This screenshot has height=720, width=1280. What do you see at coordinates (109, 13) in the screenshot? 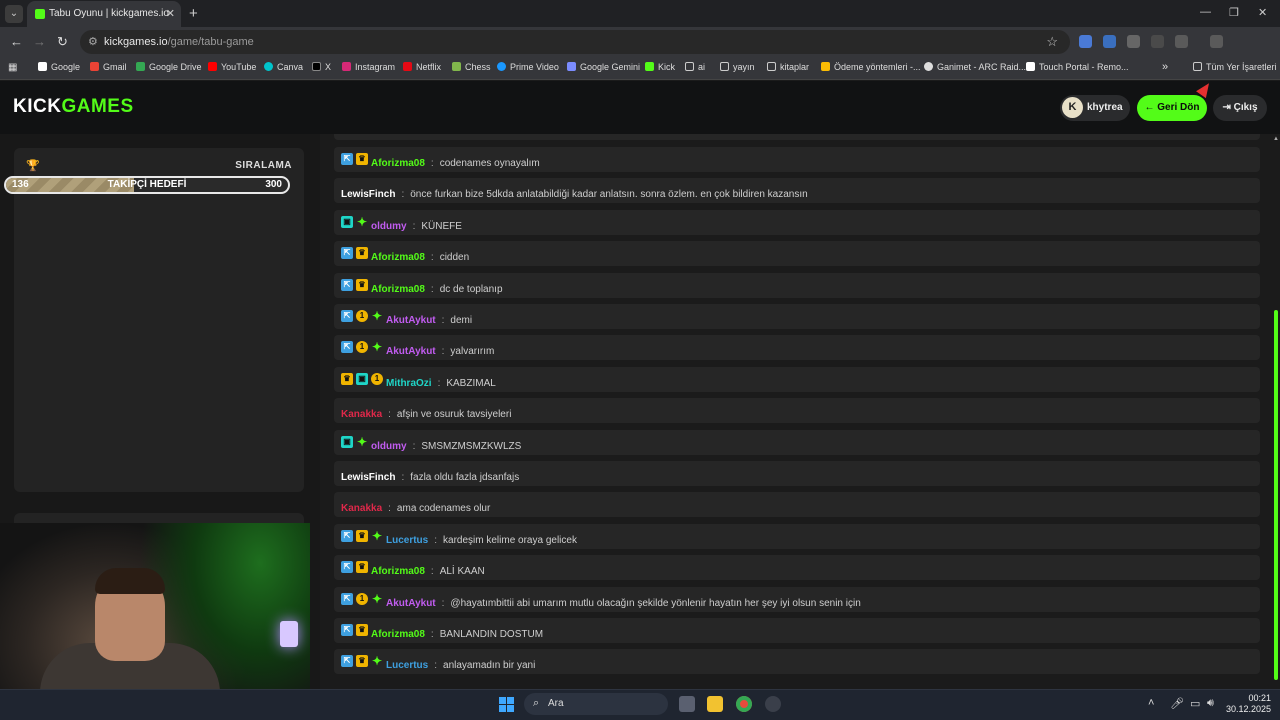
I see `tab-title: Tabu Oyunu | kickgames.io` at bounding box center [109, 13].